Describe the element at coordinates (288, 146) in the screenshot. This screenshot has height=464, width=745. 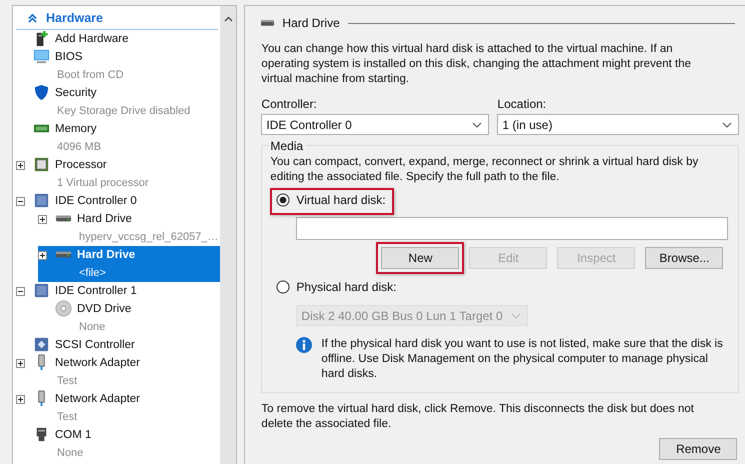
I see `group-title: Media` at that location.